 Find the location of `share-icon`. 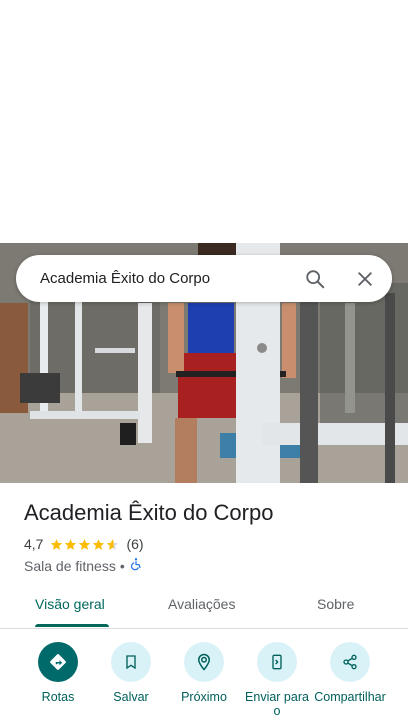

share-icon is located at coordinates (350, 662).